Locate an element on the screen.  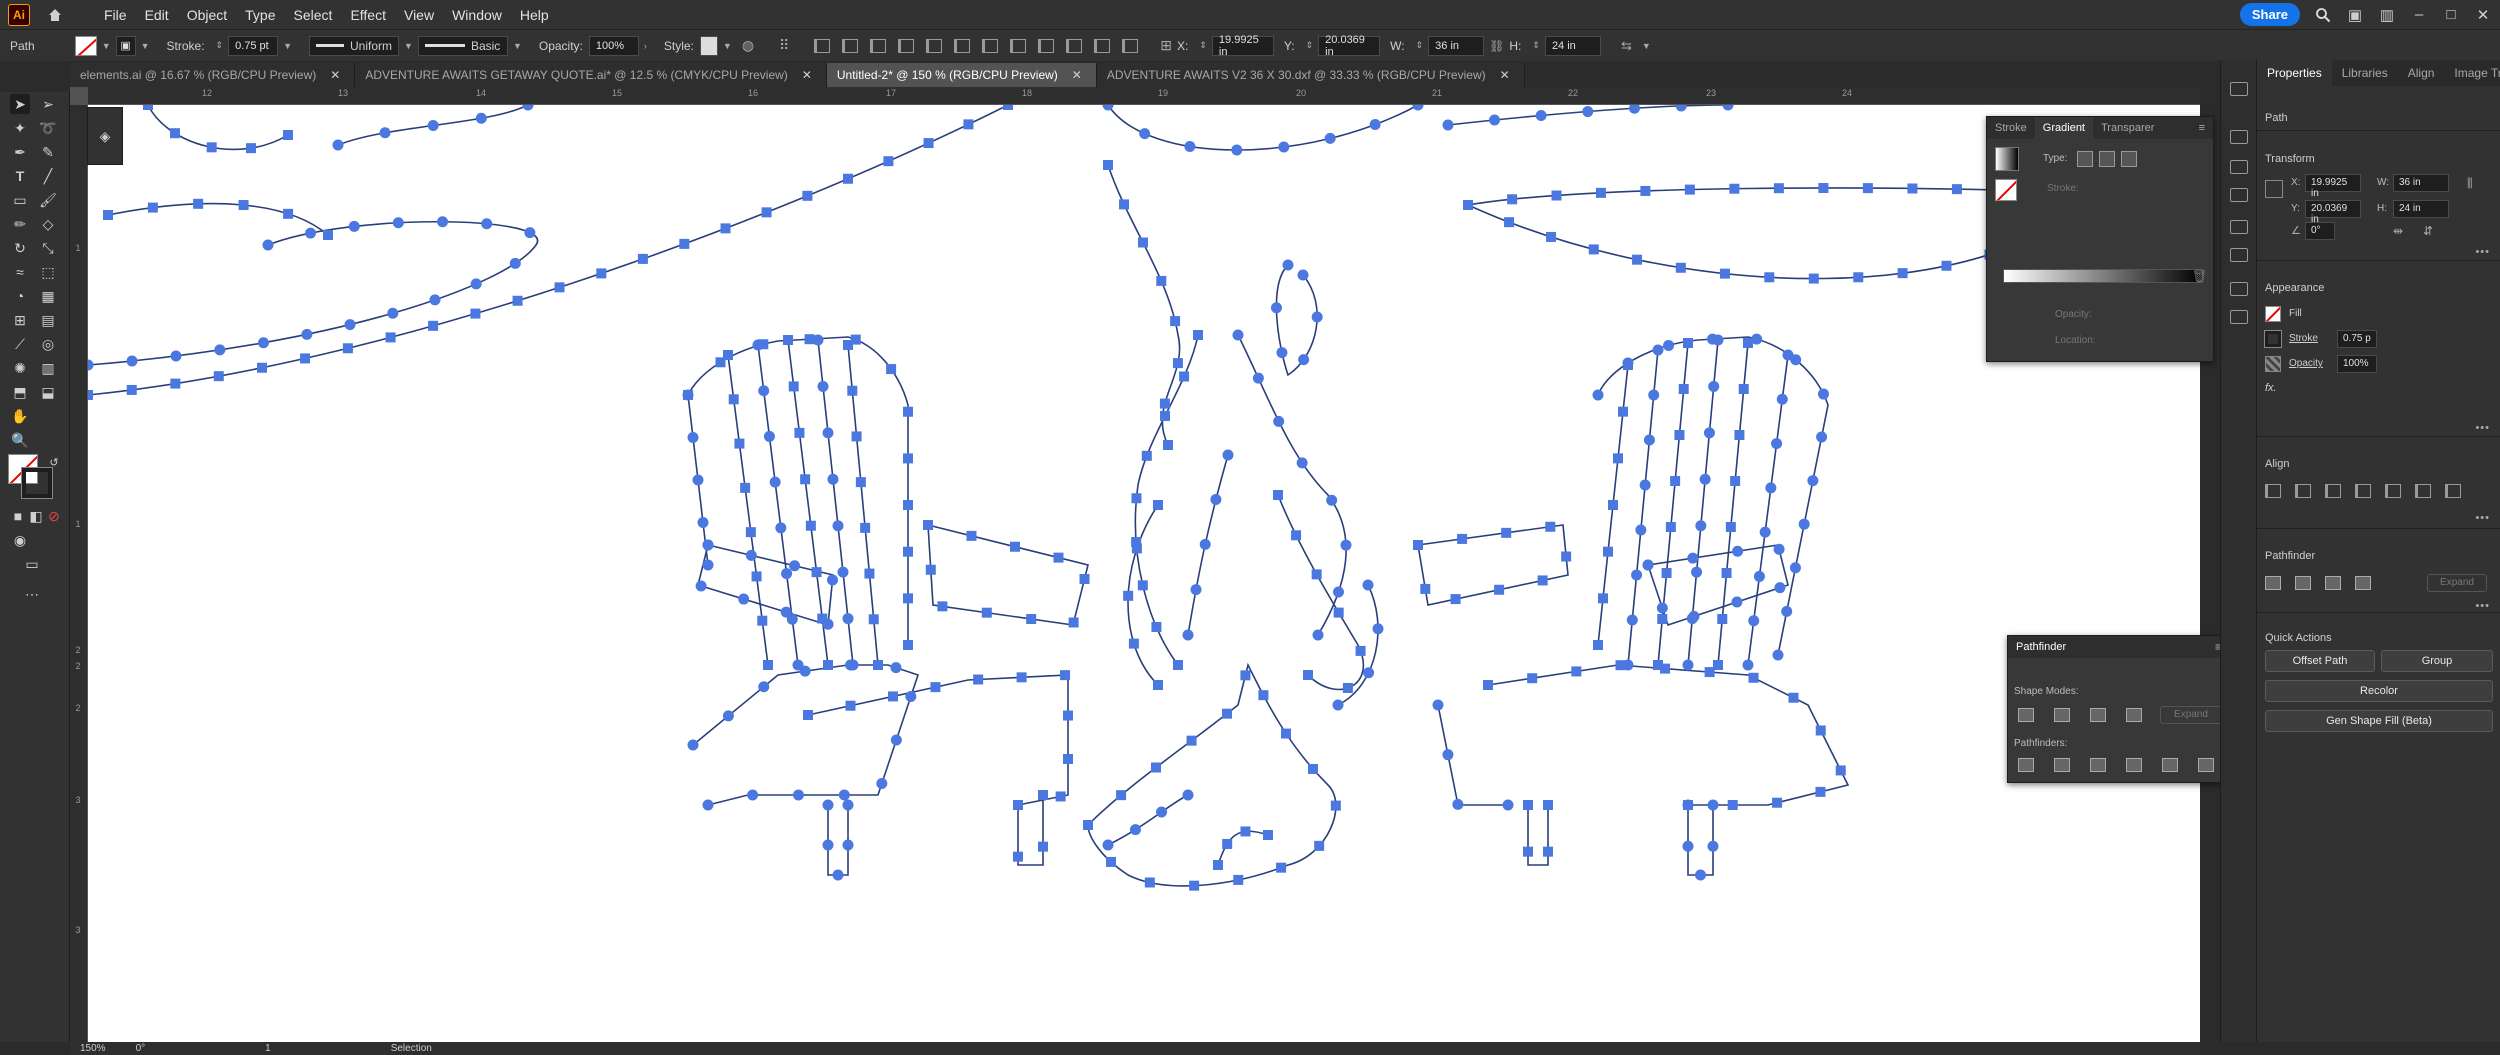
align-right-icon is located at coordinates (2363, 491).